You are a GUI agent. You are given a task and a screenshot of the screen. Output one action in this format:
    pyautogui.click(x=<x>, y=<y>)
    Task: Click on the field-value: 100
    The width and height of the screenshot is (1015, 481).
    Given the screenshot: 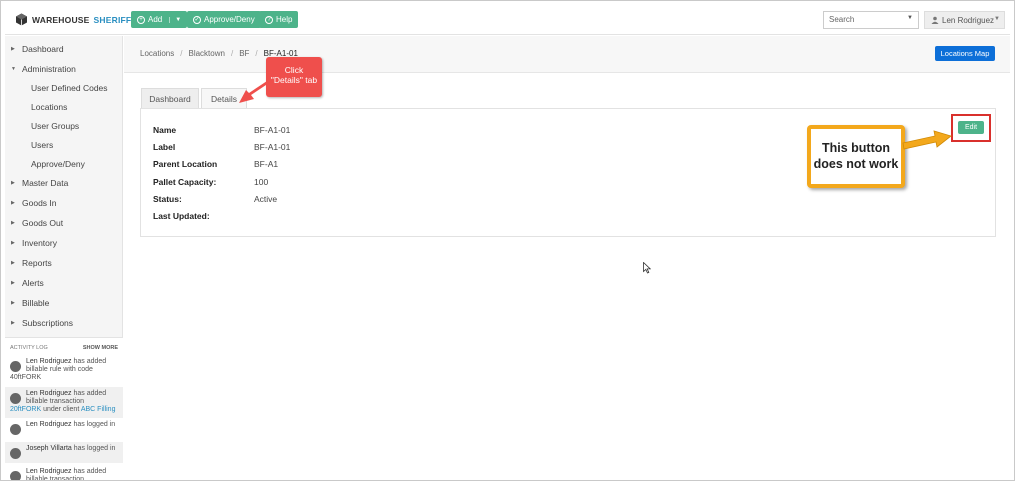 What is the action you would take?
    pyautogui.click(x=261, y=182)
    